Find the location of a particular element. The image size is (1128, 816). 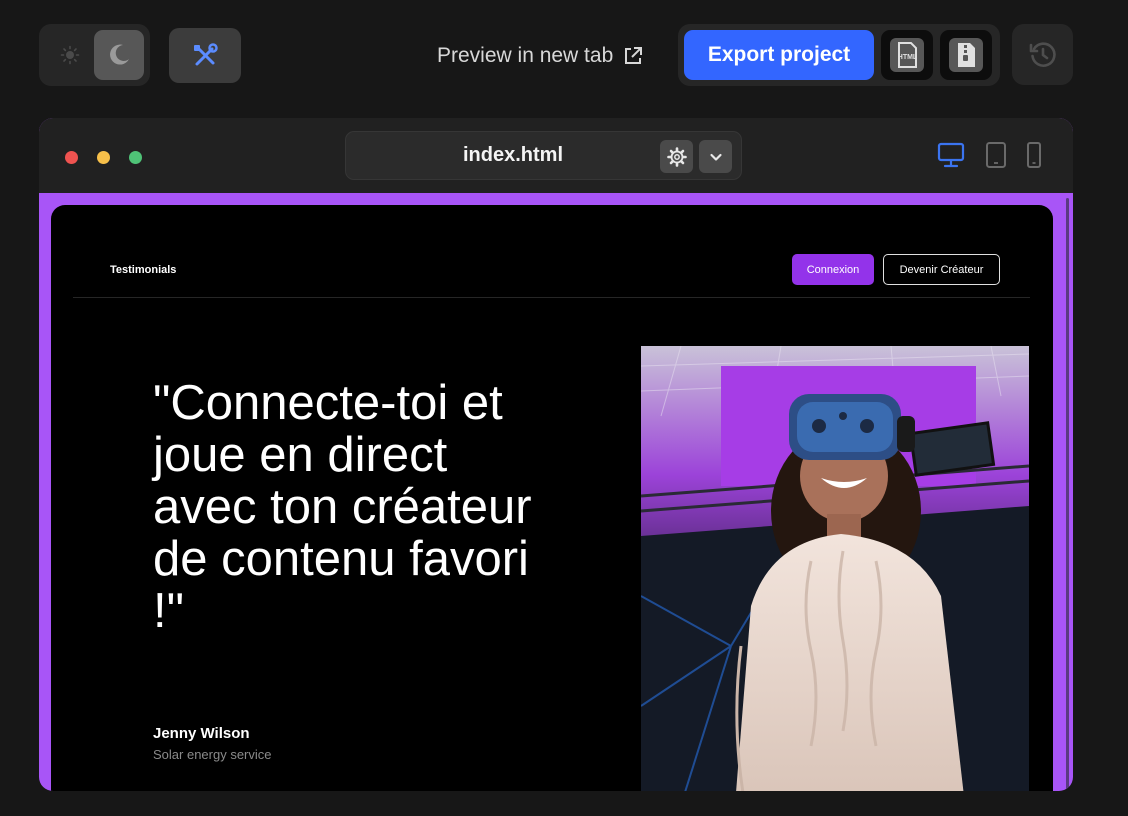

moon-icon is located at coordinates (119, 54).